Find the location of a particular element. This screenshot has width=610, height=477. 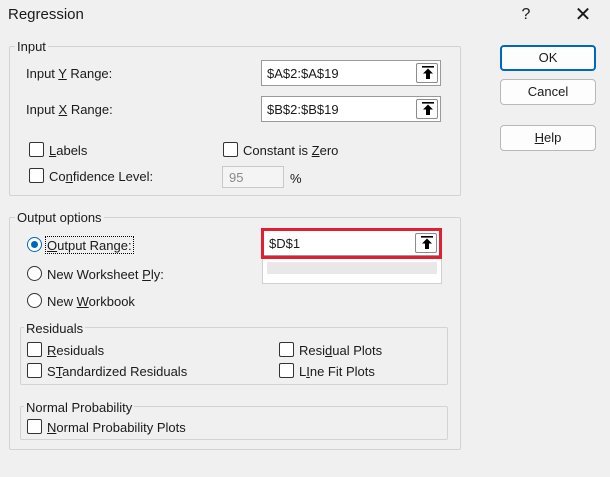

constant-zero-label: Constant is Zero is located at coordinates (290, 150).